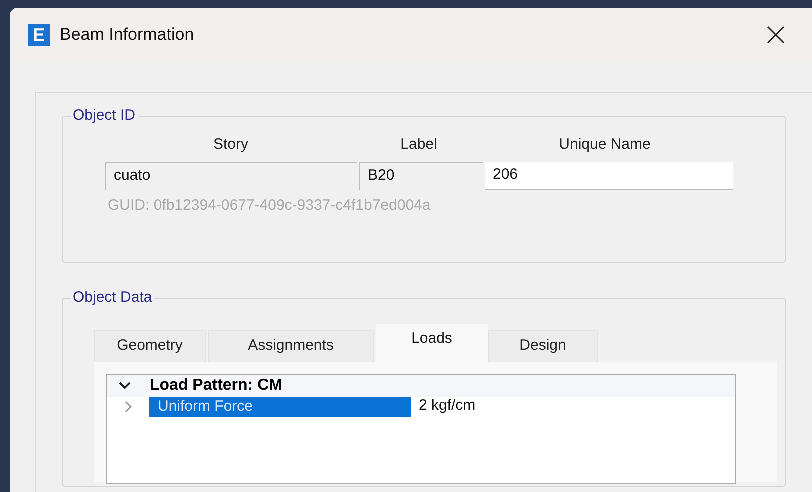 The image size is (812, 492). What do you see at coordinates (609, 176) in the screenshot?
I see `input-field: 206` at bounding box center [609, 176].